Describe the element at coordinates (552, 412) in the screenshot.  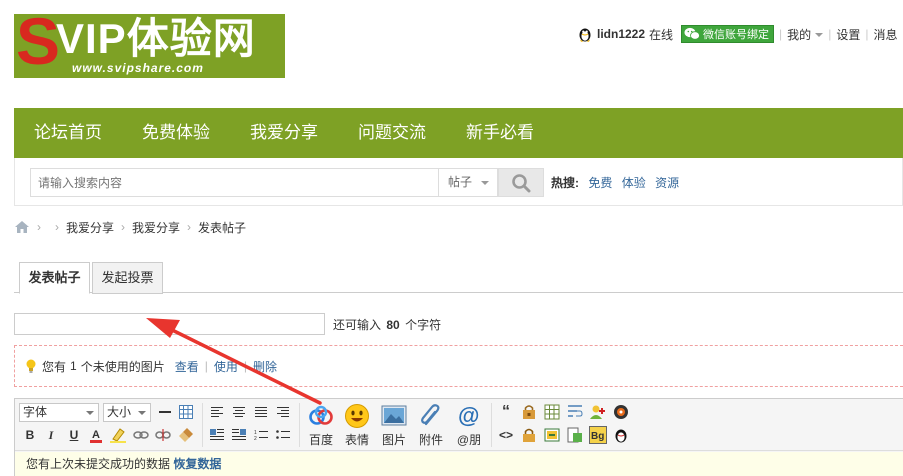
I see `table-insert-icon` at that location.